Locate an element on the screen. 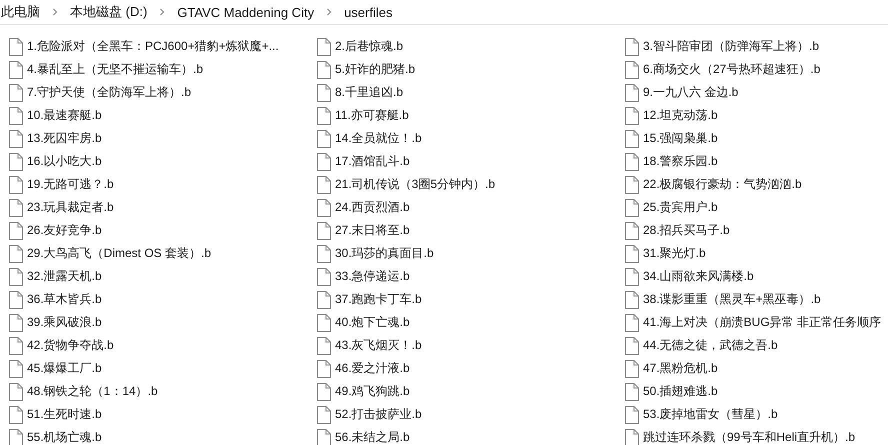 The width and height of the screenshot is (888, 445). file-item: 4.暴乱至上（无坚不摧运输车）.b is located at coordinates (154, 69).